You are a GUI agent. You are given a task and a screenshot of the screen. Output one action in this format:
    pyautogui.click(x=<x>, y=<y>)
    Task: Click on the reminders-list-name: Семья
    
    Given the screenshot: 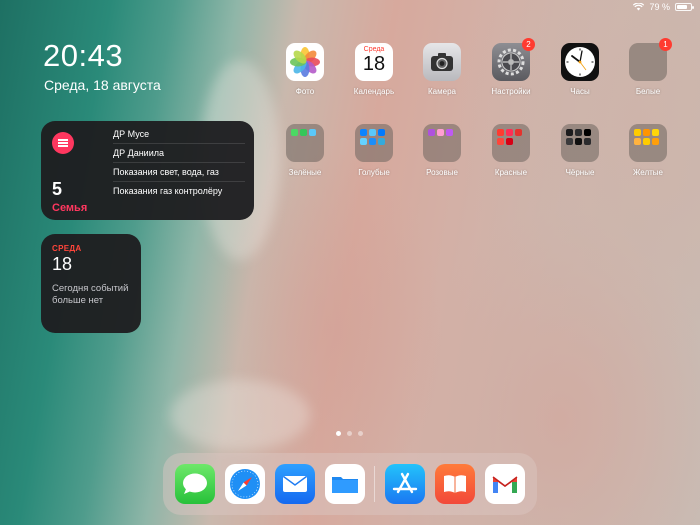 What is the action you would take?
    pyautogui.click(x=70, y=208)
    